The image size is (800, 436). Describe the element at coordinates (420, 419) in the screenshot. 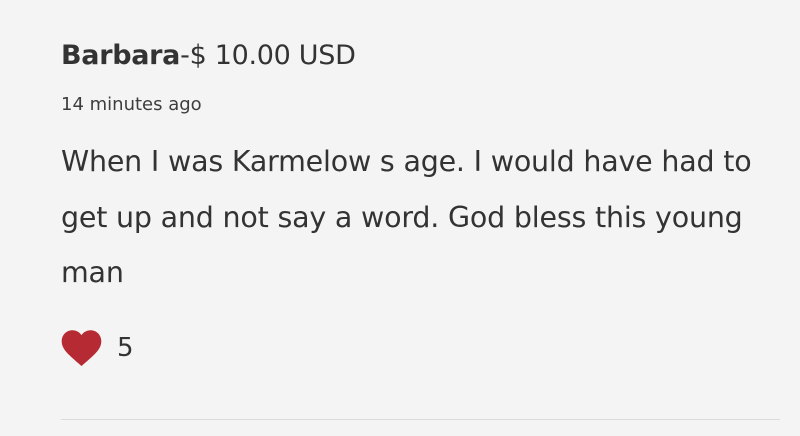

I see `divider` at that location.